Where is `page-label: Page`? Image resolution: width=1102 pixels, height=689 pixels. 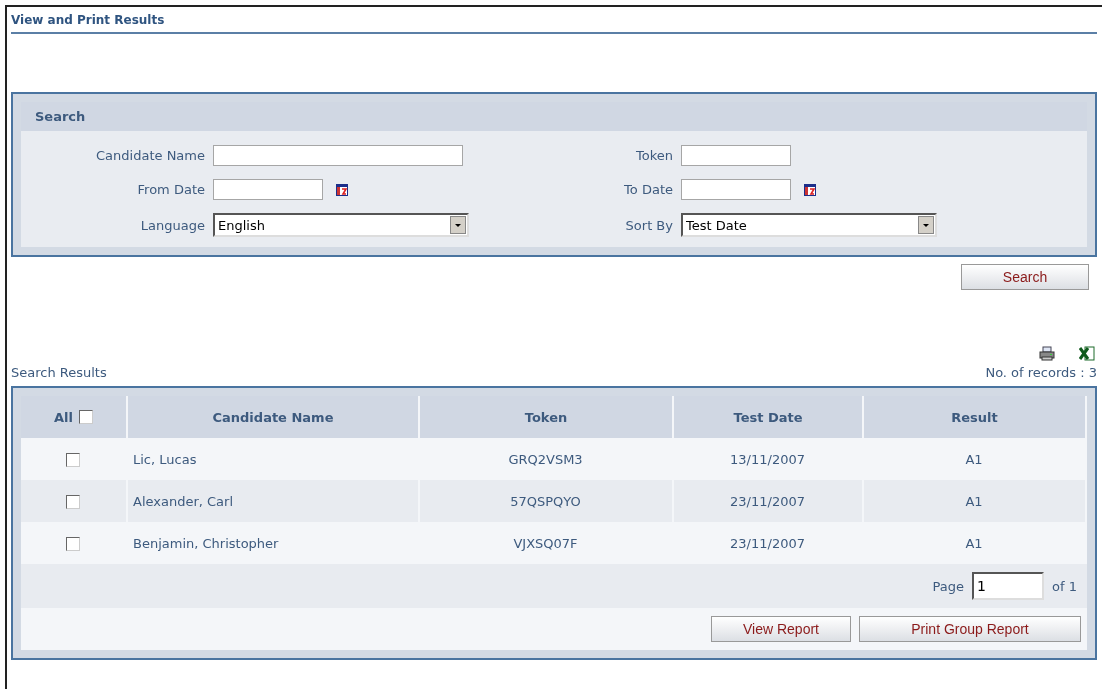 page-label: Page is located at coordinates (948, 586).